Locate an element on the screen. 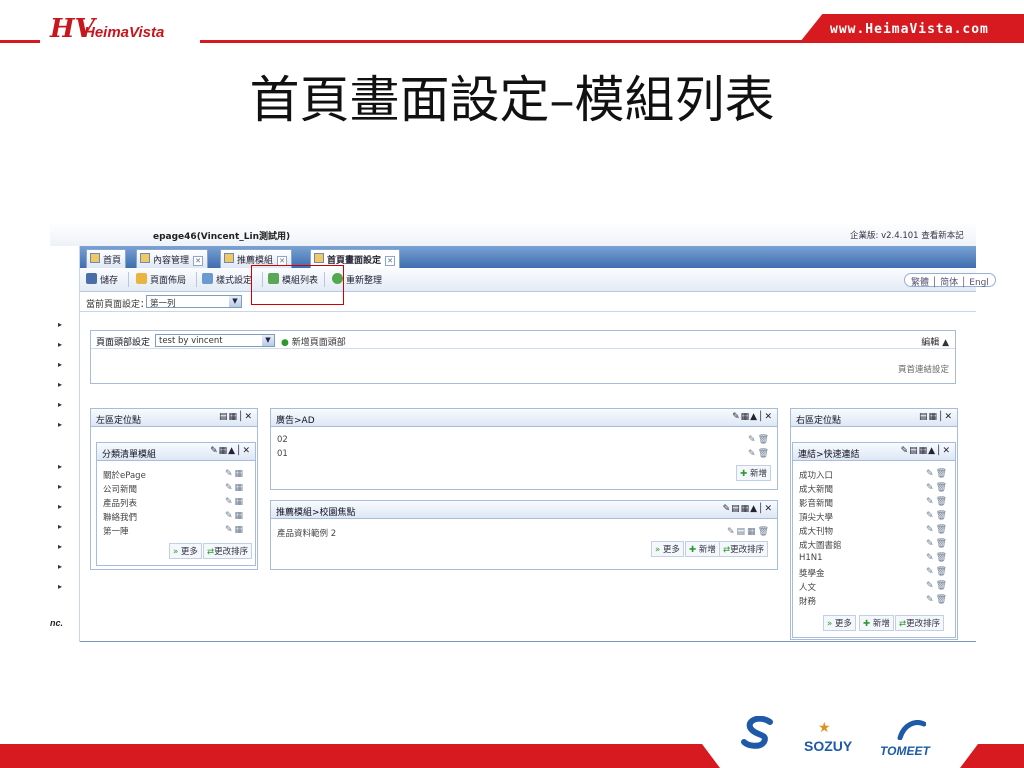 The width and height of the screenshot is (1024, 768). logo-text: HeimaVista is located at coordinates (124, 32).